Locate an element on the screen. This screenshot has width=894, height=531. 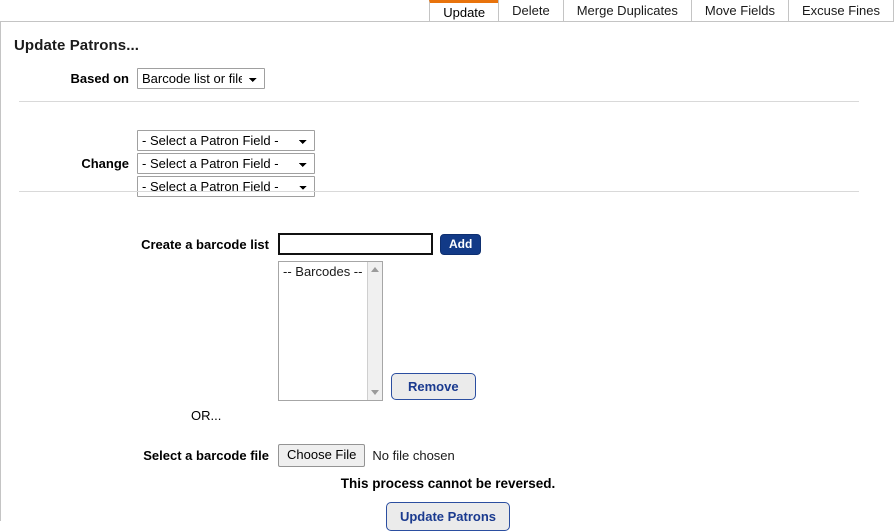
irreversible-warning: This process cannot be reversed. is located at coordinates (448, 483).